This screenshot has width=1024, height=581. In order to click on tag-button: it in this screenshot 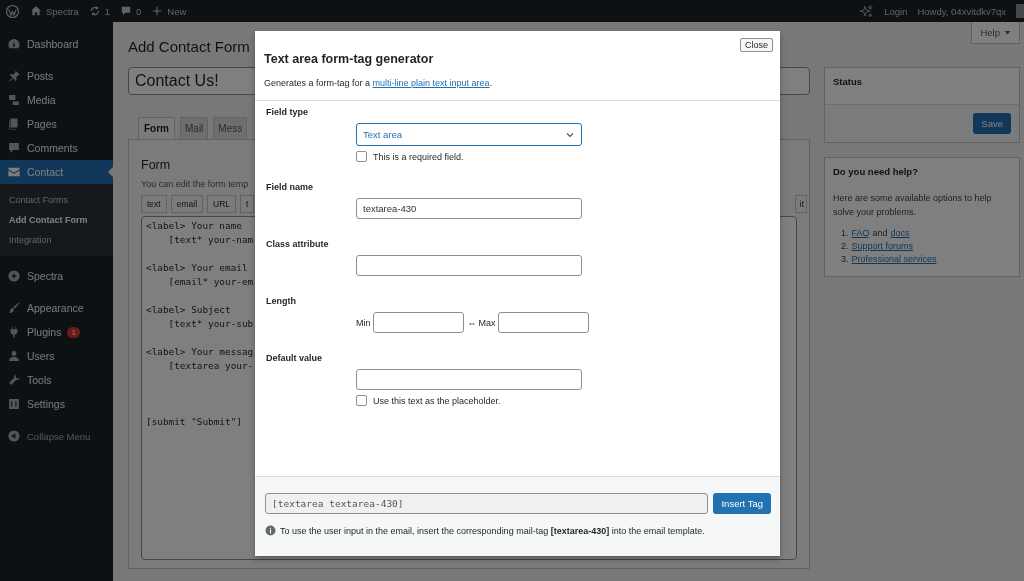, I will do `click(800, 204)`.